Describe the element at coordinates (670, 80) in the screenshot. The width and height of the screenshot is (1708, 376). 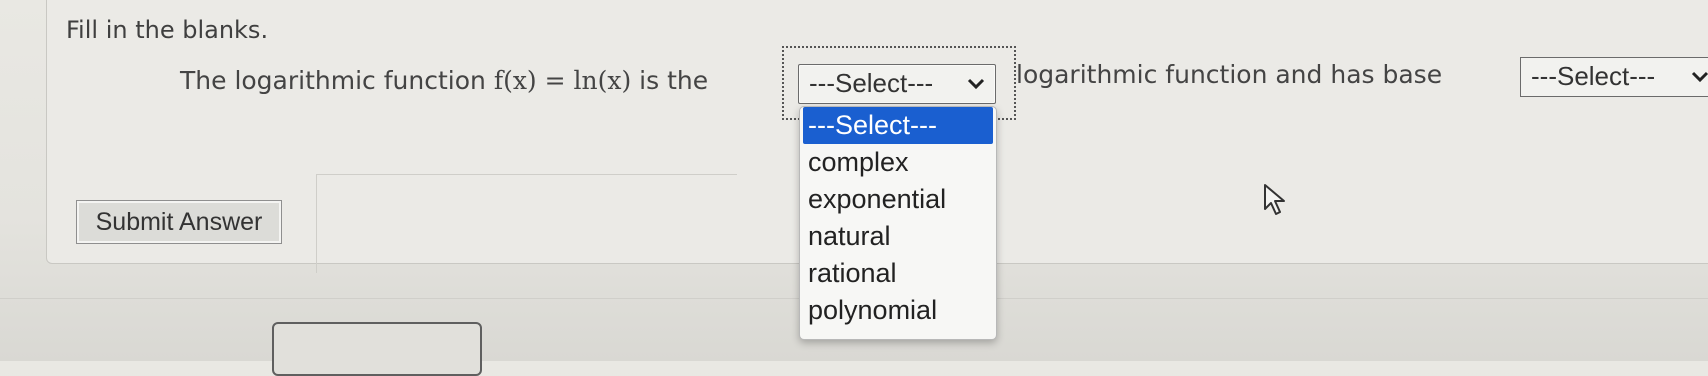
I see `question-is-the: is the` at that location.